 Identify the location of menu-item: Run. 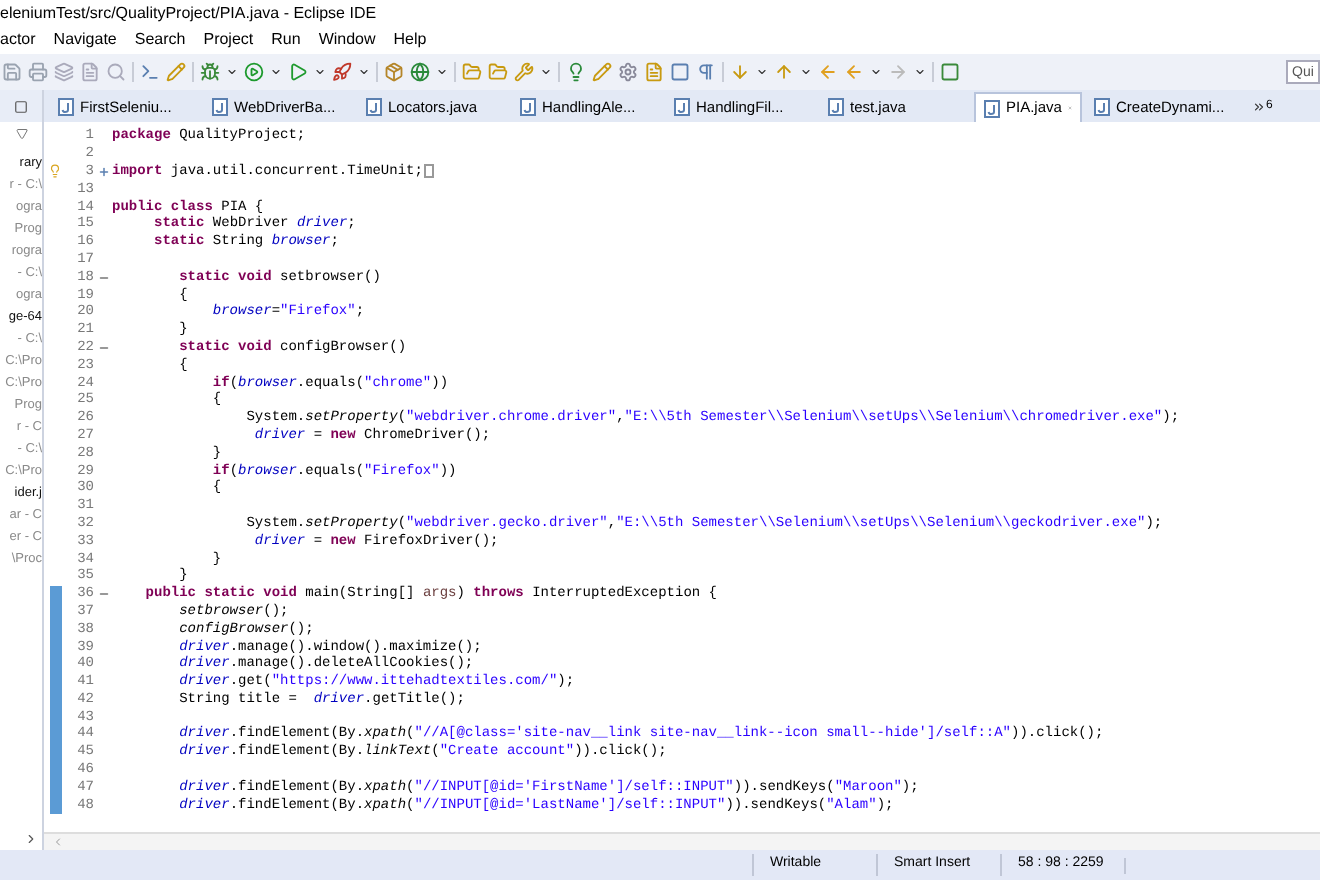
(286, 40).